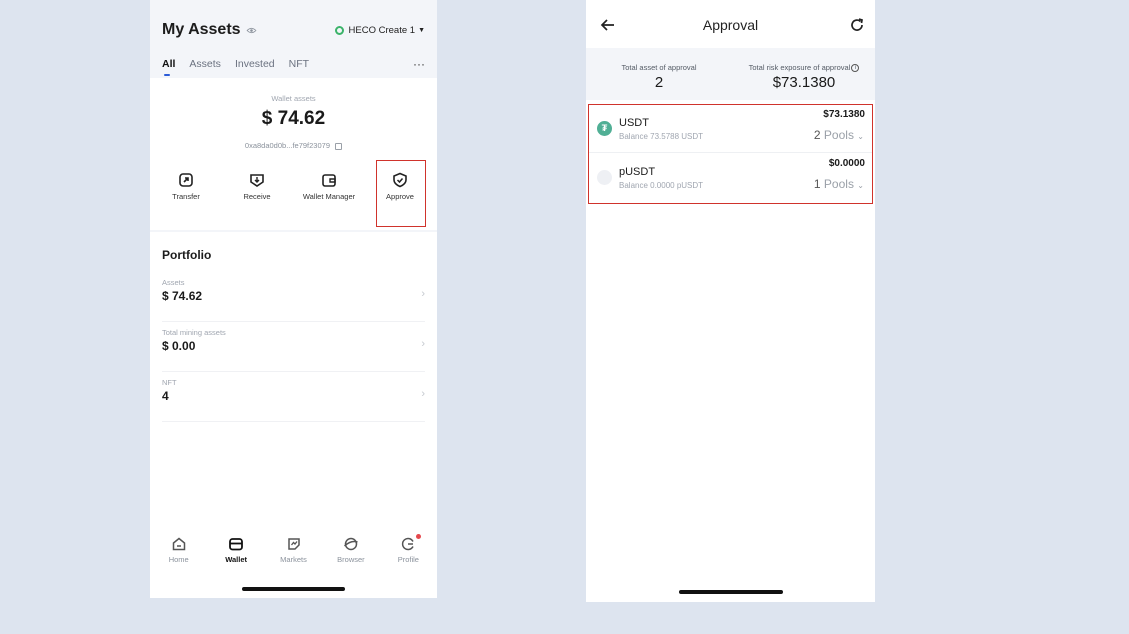 The height and width of the screenshot is (634, 1129). I want to click on notification-badge, so click(419, 536).